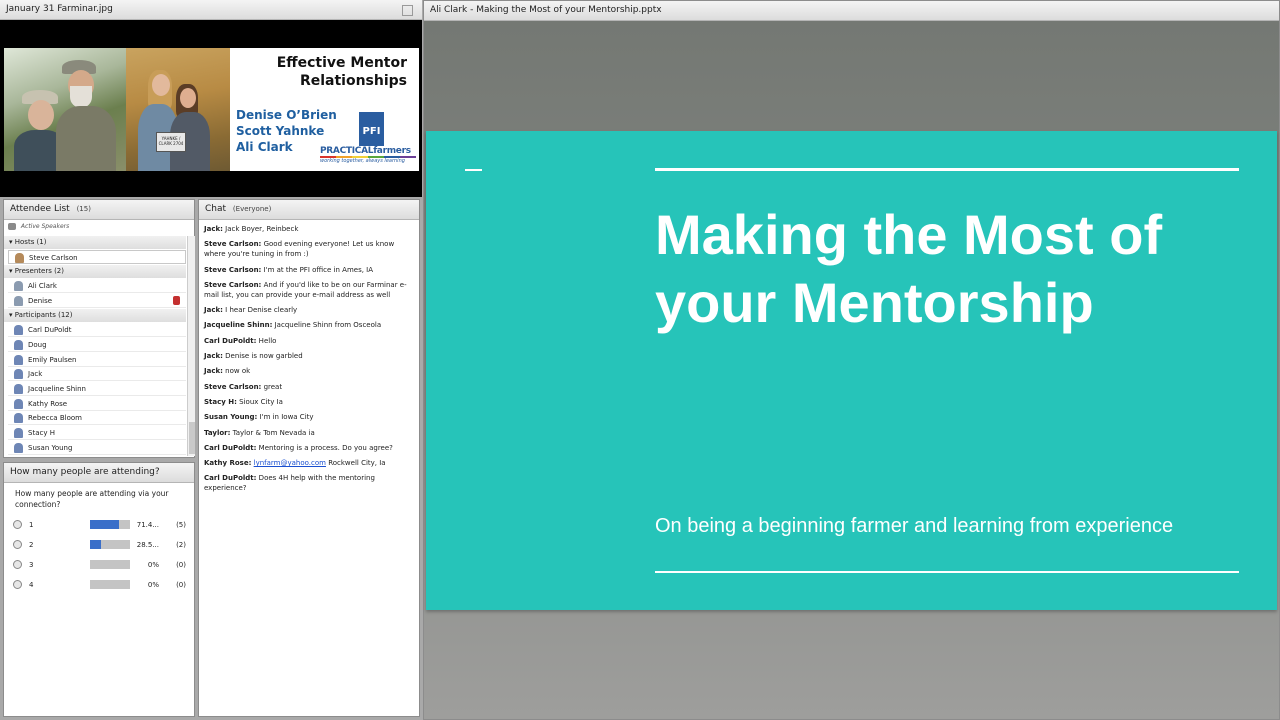 Image resolution: width=1280 pixels, height=720 pixels. I want to click on chat-titlebar: Chat (Everyone), so click(309, 210).